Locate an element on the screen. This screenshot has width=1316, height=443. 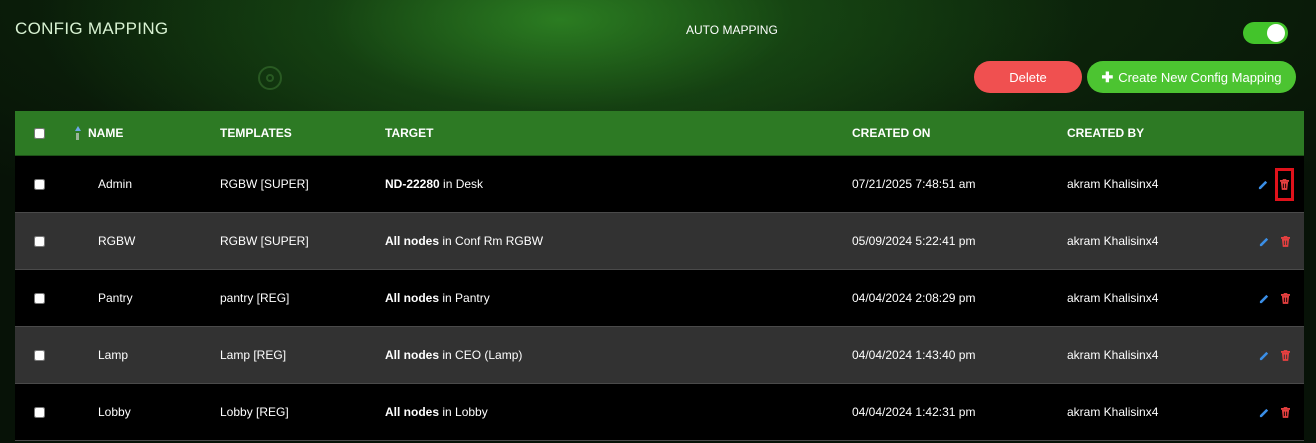
plus-icon: ✚ is located at coordinates (1107, 76).